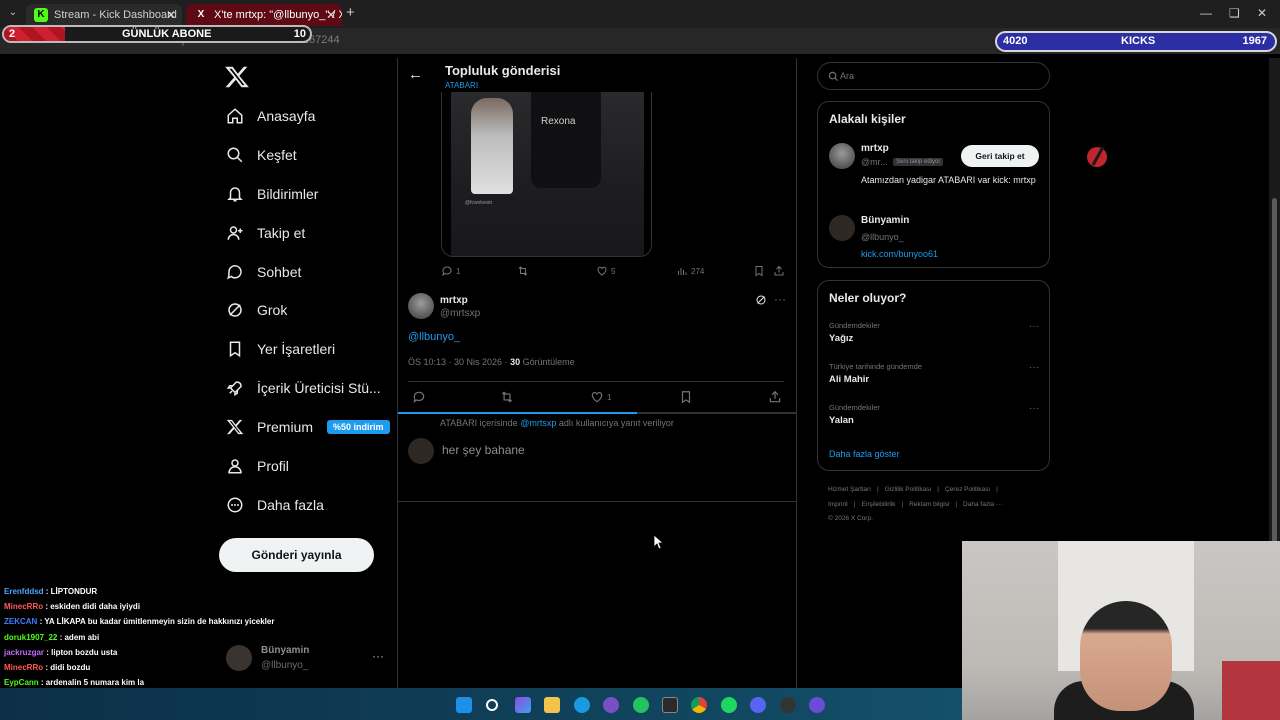  I want to click on reply-author-handle: @mrtsxp, so click(460, 313).